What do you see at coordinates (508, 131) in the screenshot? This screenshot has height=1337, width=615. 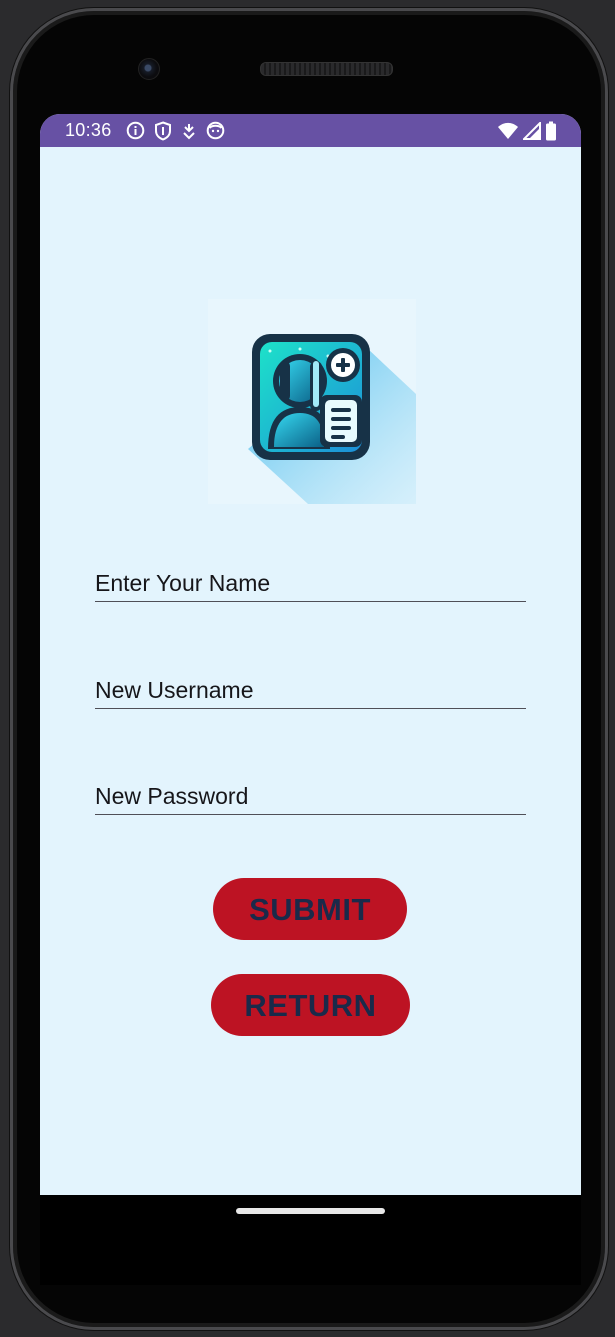 I see `wifi-icon` at bounding box center [508, 131].